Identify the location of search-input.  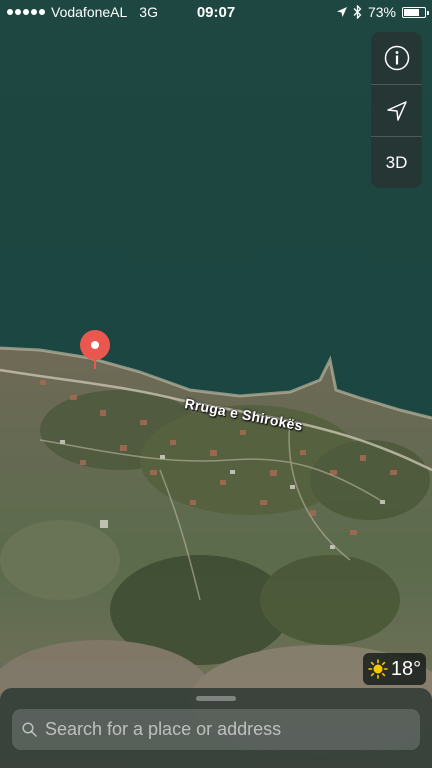
(230, 729).